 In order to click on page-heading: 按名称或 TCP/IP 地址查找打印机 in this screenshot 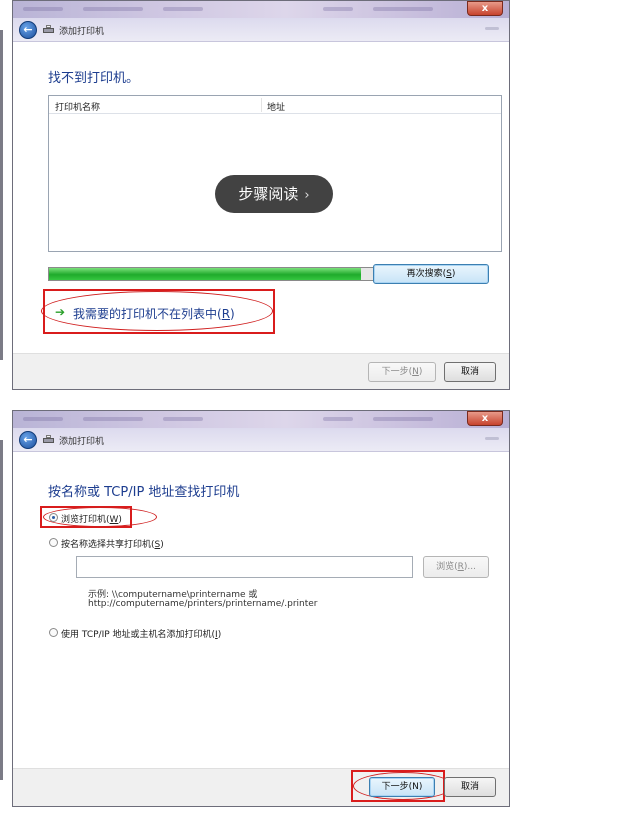, I will do `click(144, 492)`.